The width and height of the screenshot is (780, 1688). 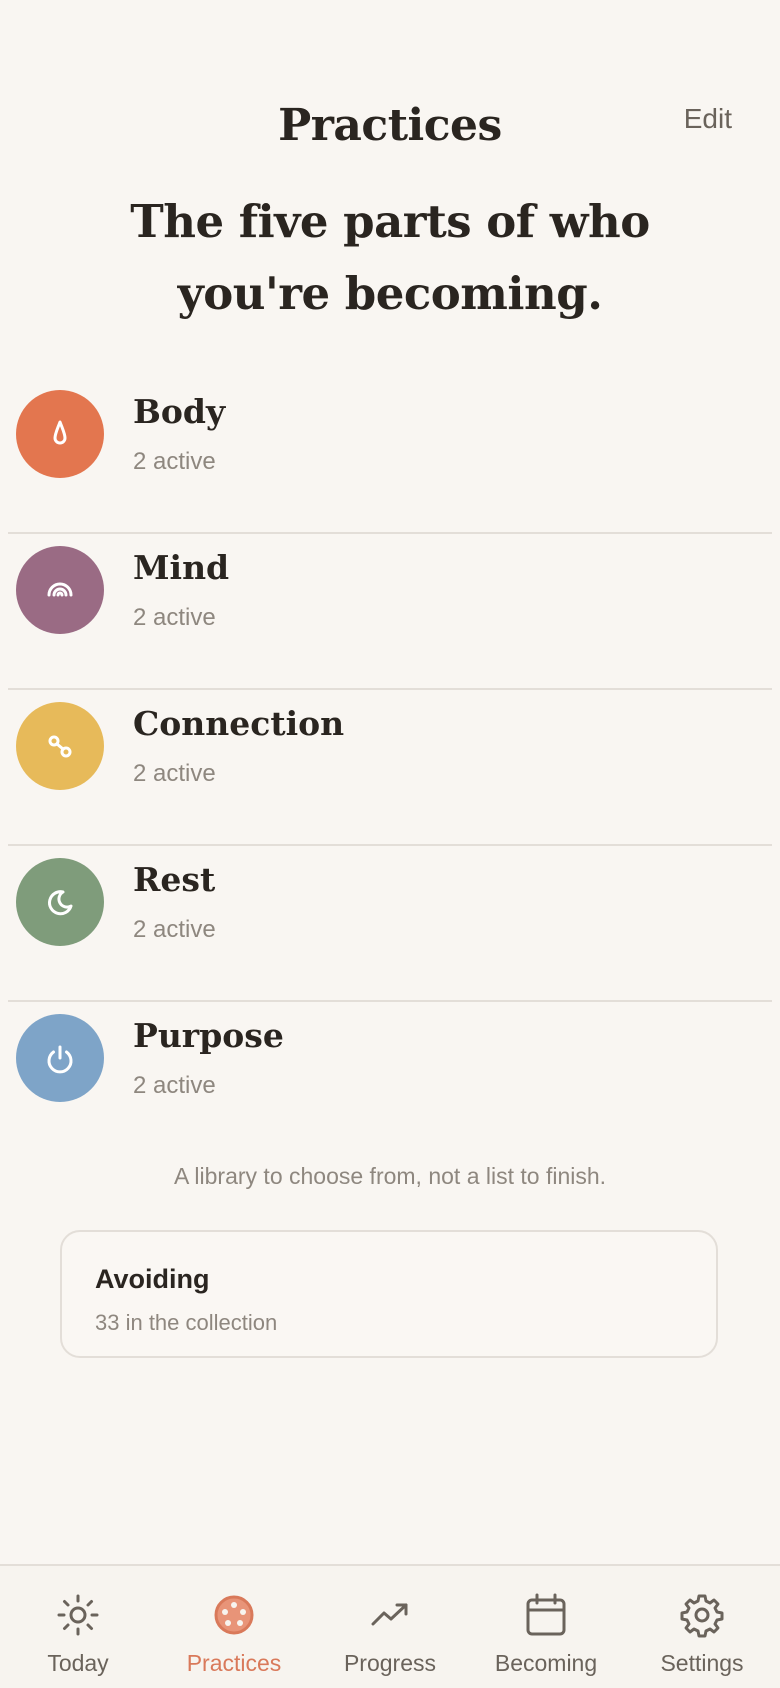 I want to click on tab-label: Today, so click(x=78, y=1663).